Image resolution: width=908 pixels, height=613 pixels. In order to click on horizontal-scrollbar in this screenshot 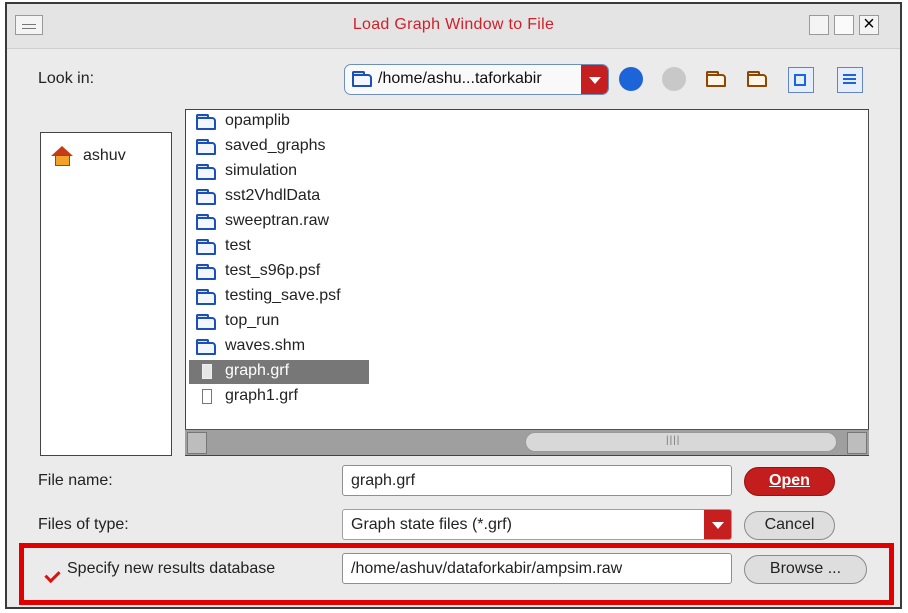, I will do `click(527, 442)`.